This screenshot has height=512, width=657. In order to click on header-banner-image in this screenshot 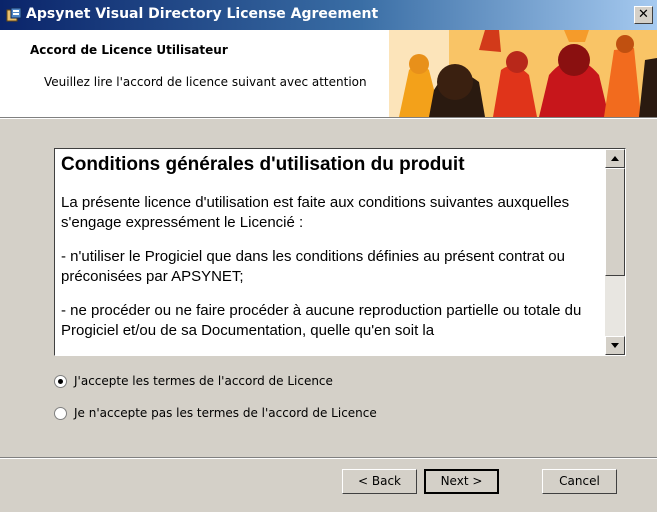, I will do `click(523, 73)`.